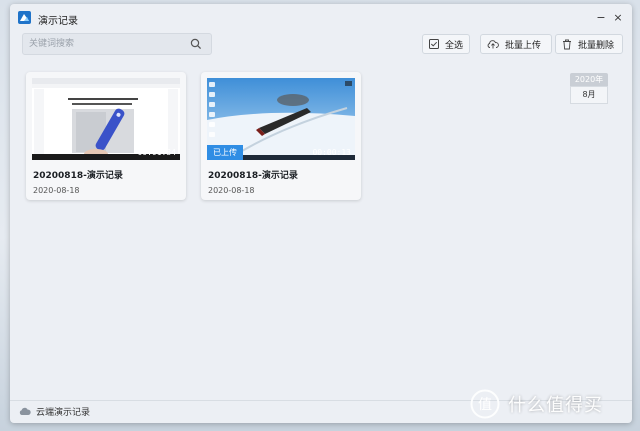 The height and width of the screenshot is (431, 640). Describe the element at coordinates (493, 44) in the screenshot. I see `cloud-upload-icon` at that location.